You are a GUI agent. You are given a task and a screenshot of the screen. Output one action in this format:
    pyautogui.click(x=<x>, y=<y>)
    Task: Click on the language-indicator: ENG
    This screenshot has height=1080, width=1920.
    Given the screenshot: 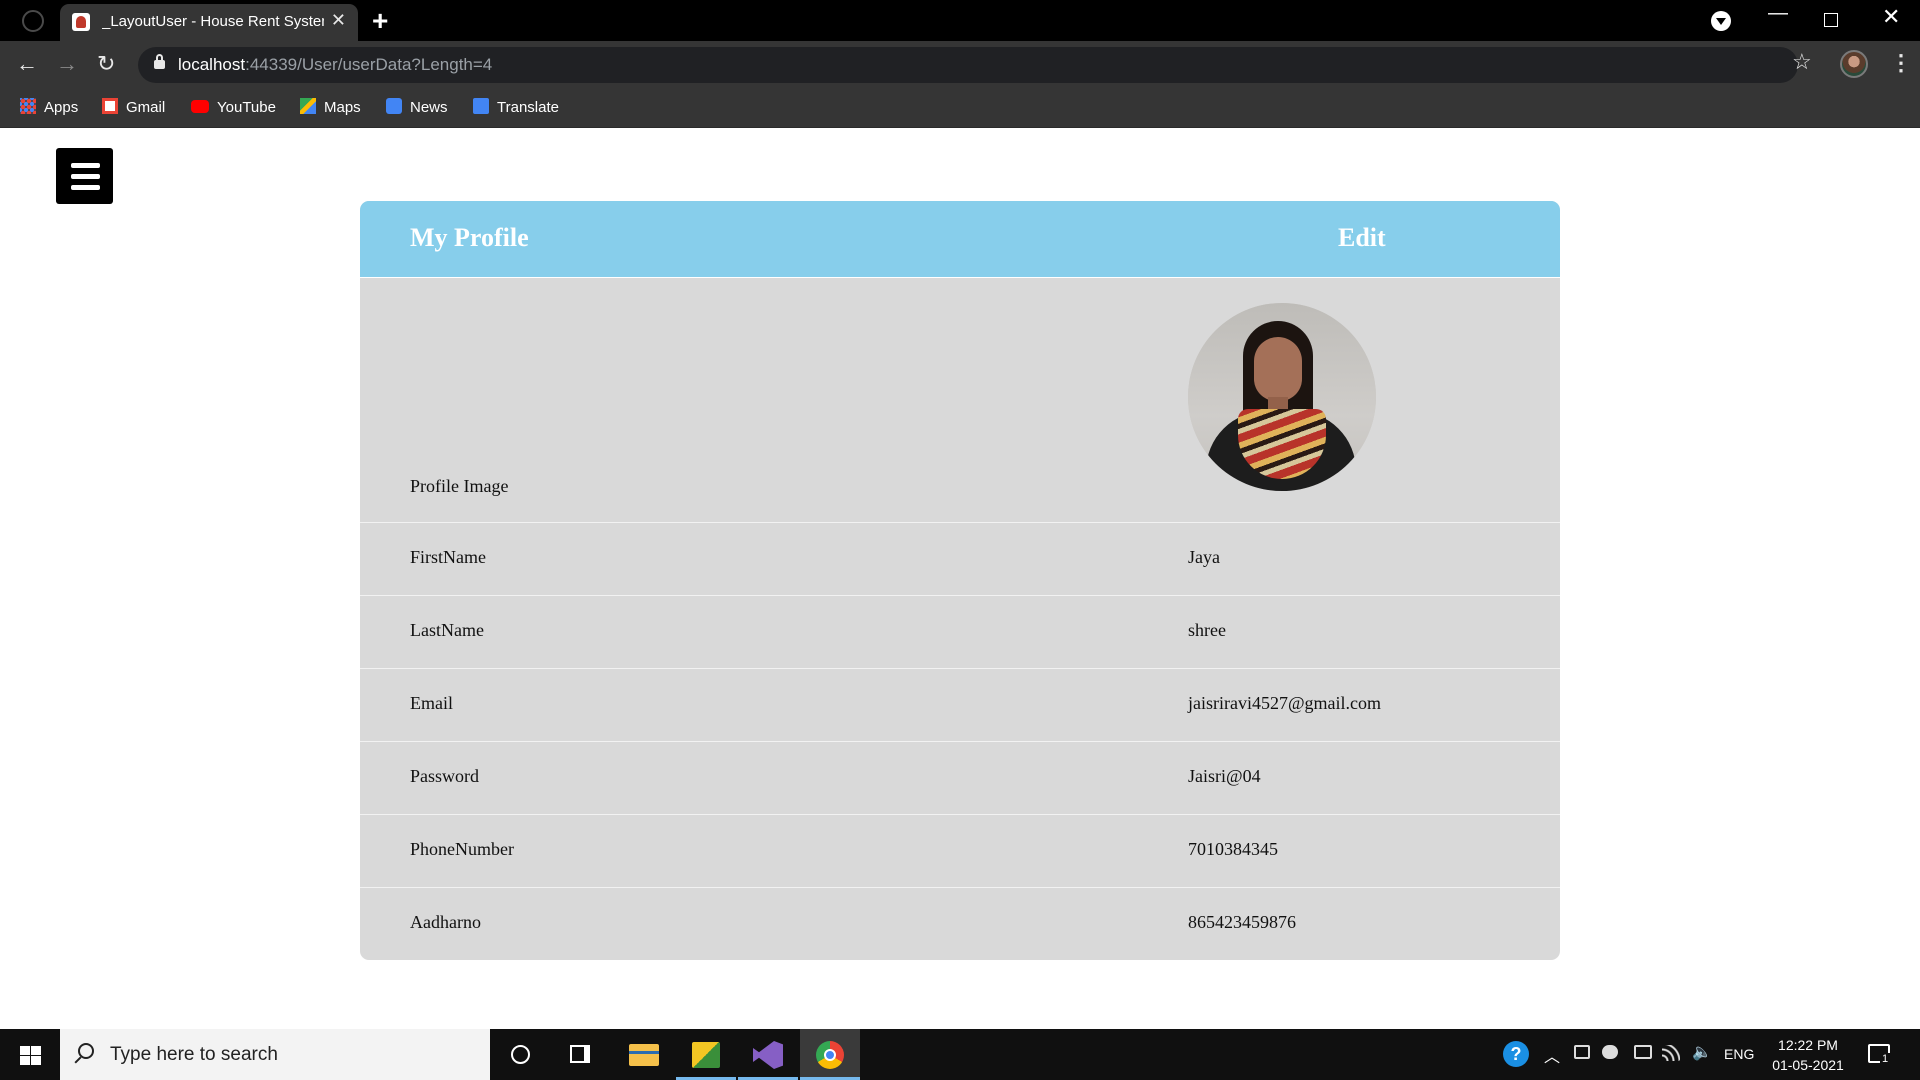 What is the action you would take?
    pyautogui.click(x=1739, y=1063)
    